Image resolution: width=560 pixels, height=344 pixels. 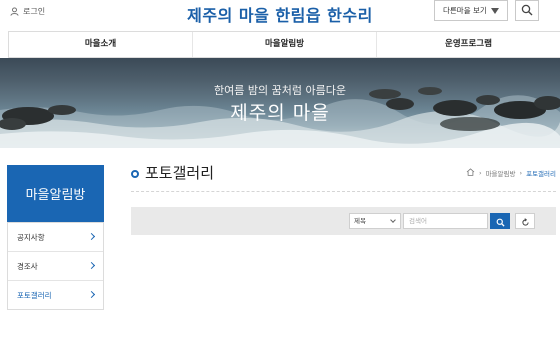 I want to click on sidebar-item-family-events: 경조사, so click(x=55, y=265).